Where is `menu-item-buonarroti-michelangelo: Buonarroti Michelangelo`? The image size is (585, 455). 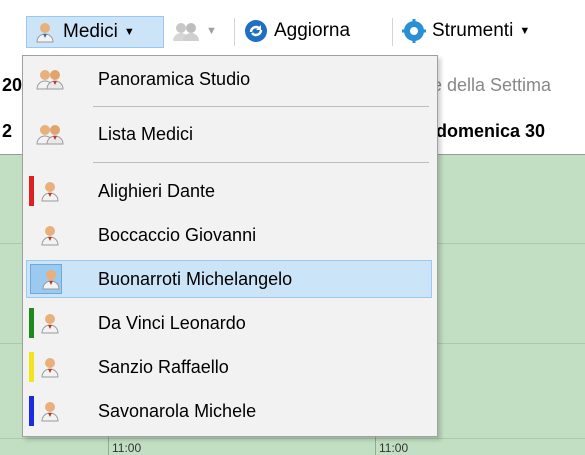
menu-item-buonarroti-michelangelo: Buonarroti Michelangelo is located at coordinates (229, 279).